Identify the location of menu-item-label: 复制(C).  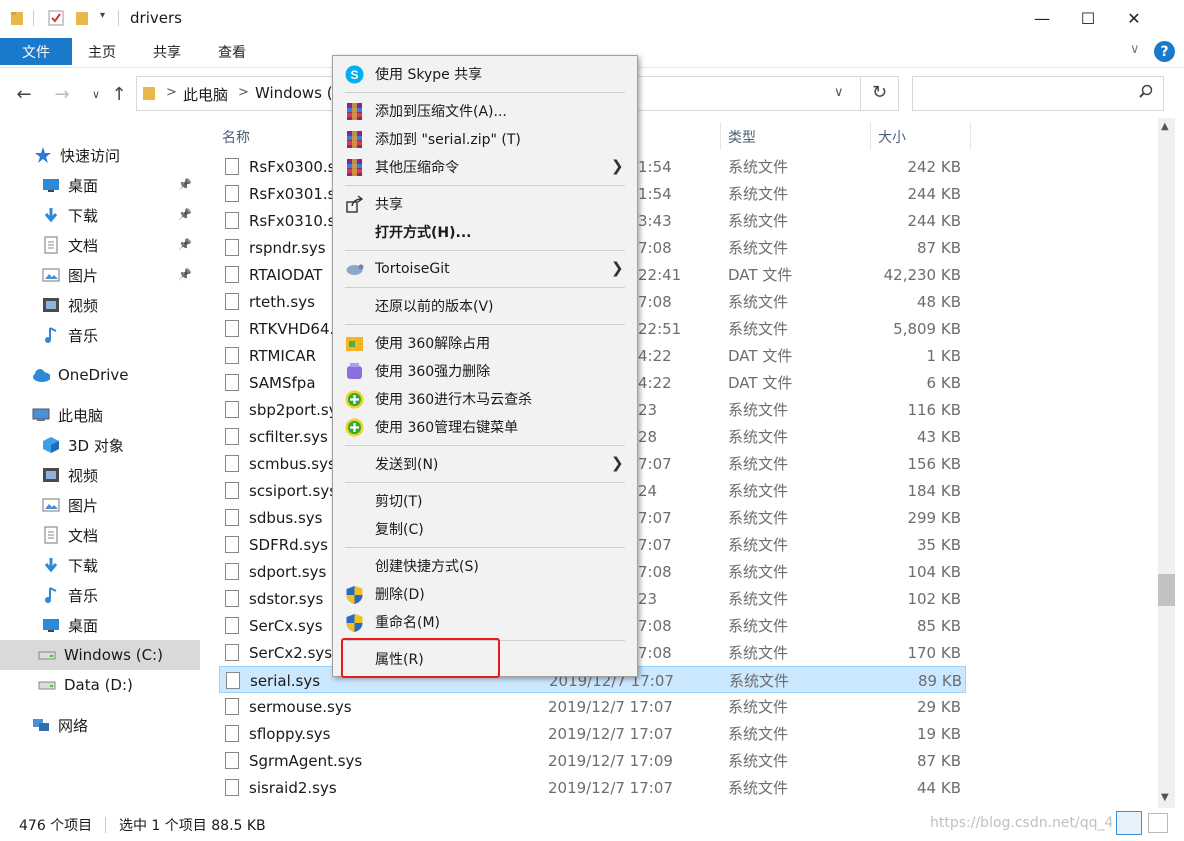
(399, 530).